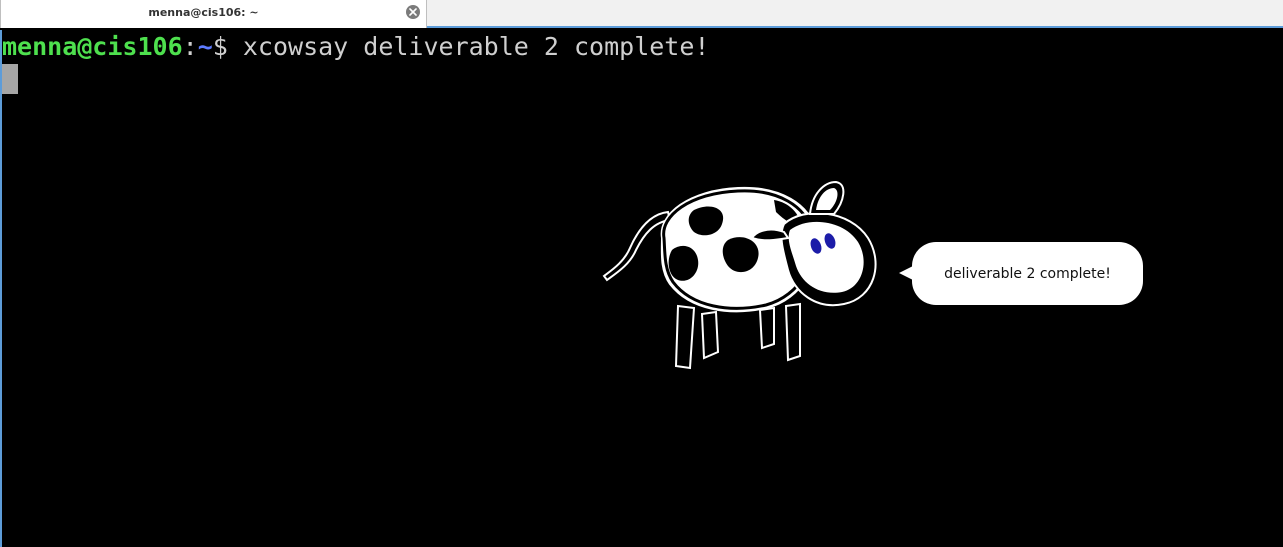 The height and width of the screenshot is (547, 1283). What do you see at coordinates (743, 276) in the screenshot?
I see `cow-image` at bounding box center [743, 276].